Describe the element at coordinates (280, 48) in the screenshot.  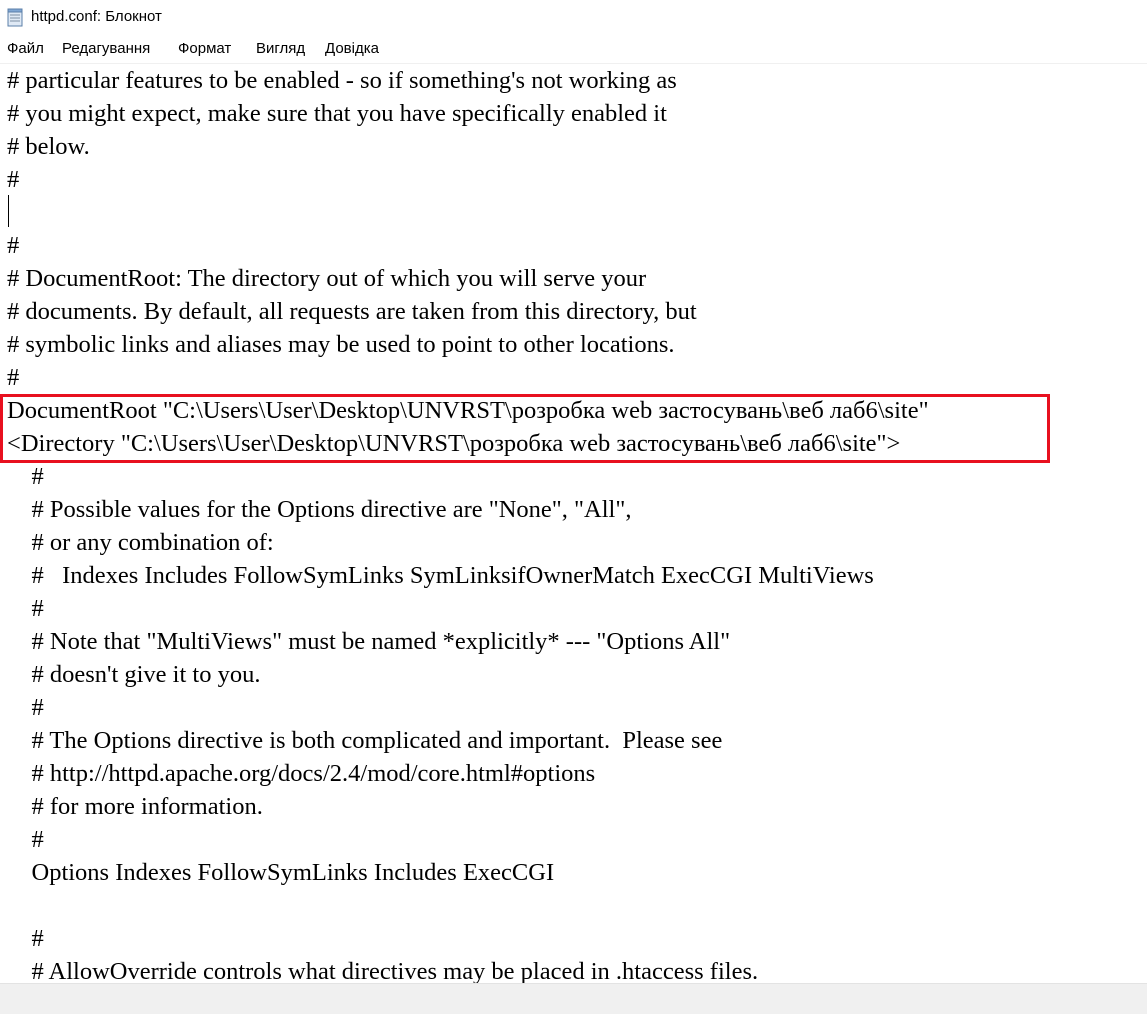
I see `menu-view: Вигляд` at that location.